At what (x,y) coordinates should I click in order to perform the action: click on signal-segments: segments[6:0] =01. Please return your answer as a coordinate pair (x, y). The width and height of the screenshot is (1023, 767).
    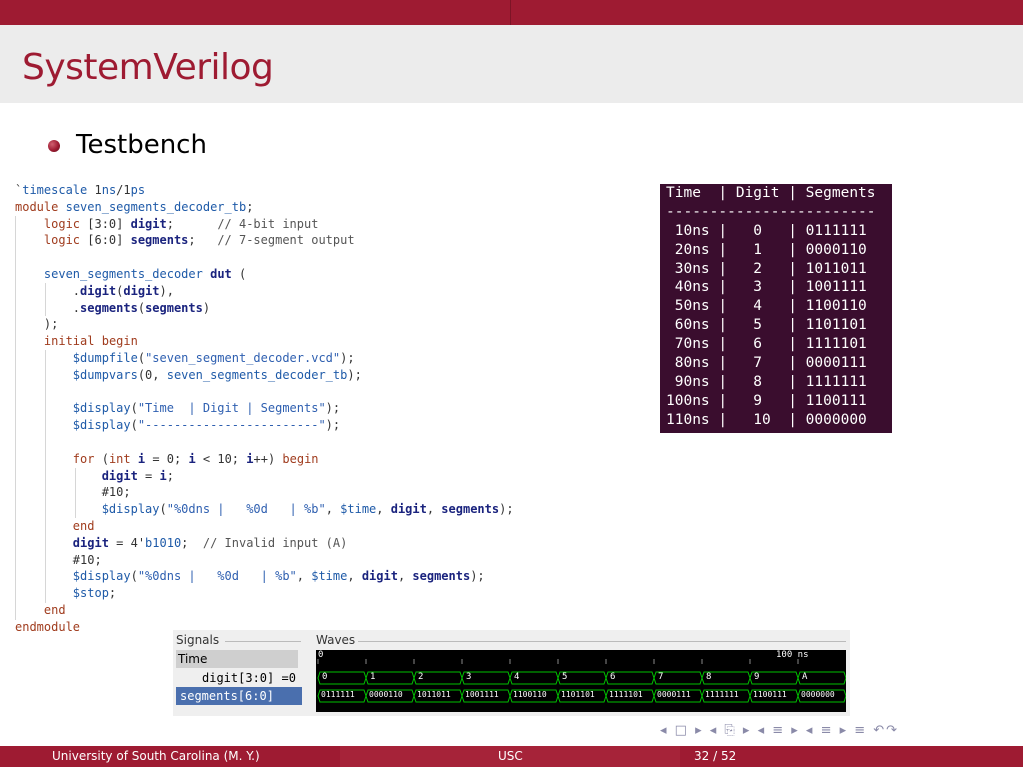
    Looking at the image, I should click on (239, 696).